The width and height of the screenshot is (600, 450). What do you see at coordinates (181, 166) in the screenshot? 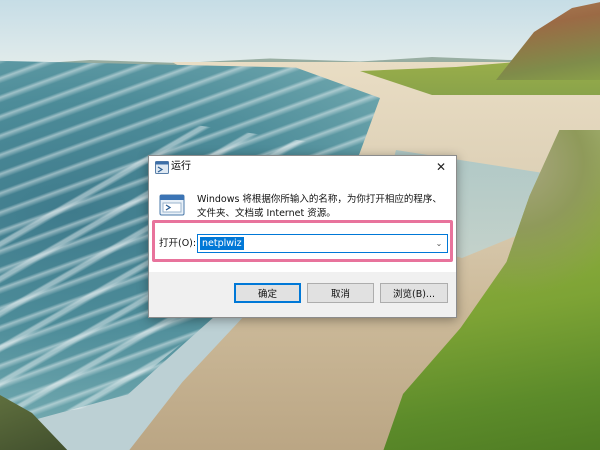
I see `dialog-title: 运行` at bounding box center [181, 166].